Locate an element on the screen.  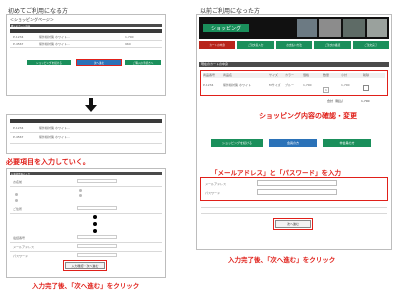
left-table-header is located at coordinates (86, 31).